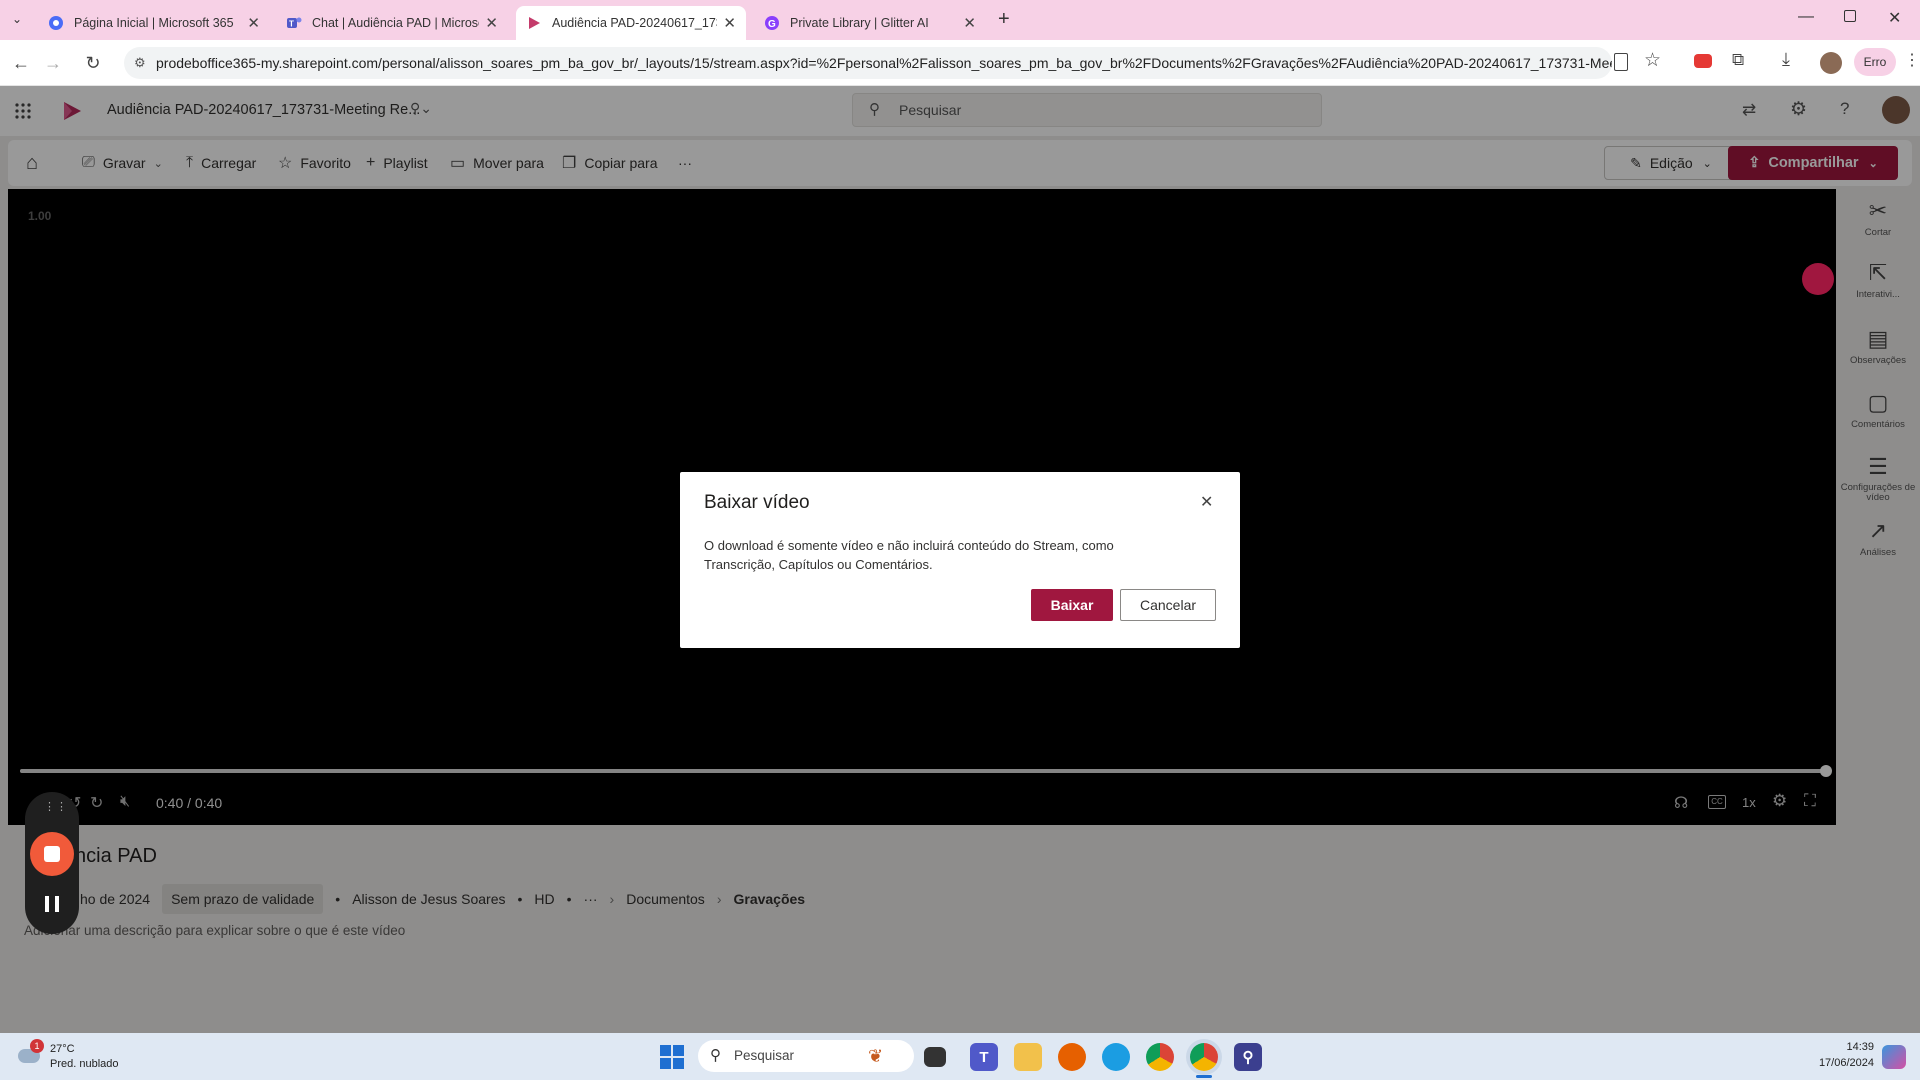 The height and width of the screenshot is (1080, 1920). What do you see at coordinates (1652, 60) in the screenshot?
I see `star-icon: ☆` at bounding box center [1652, 60].